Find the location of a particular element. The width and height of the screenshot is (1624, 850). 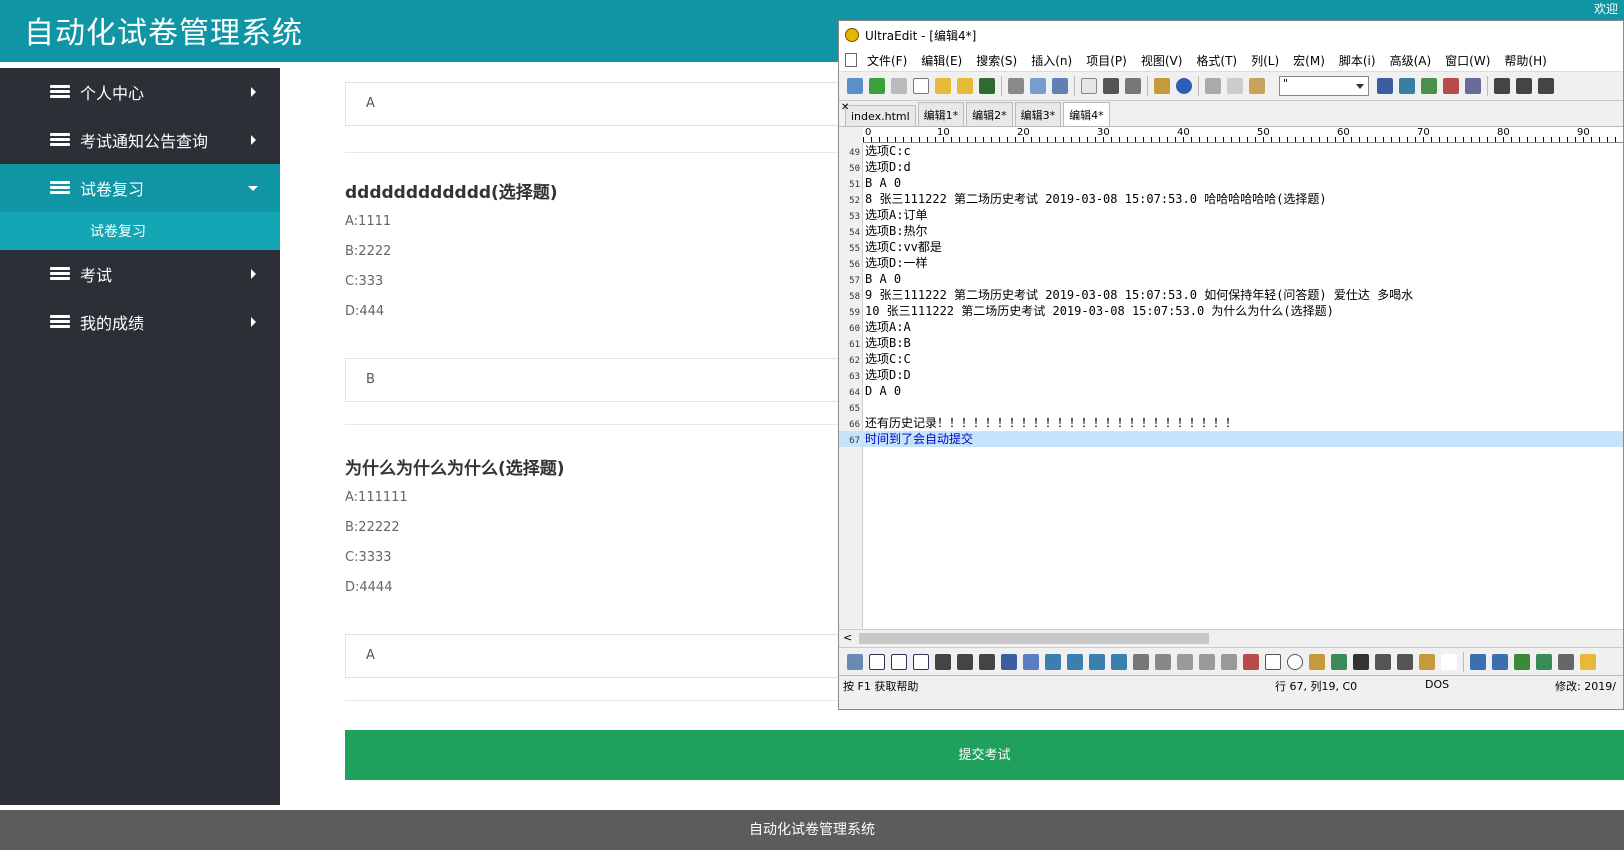

heading2-icon is located at coordinates (1075, 661).